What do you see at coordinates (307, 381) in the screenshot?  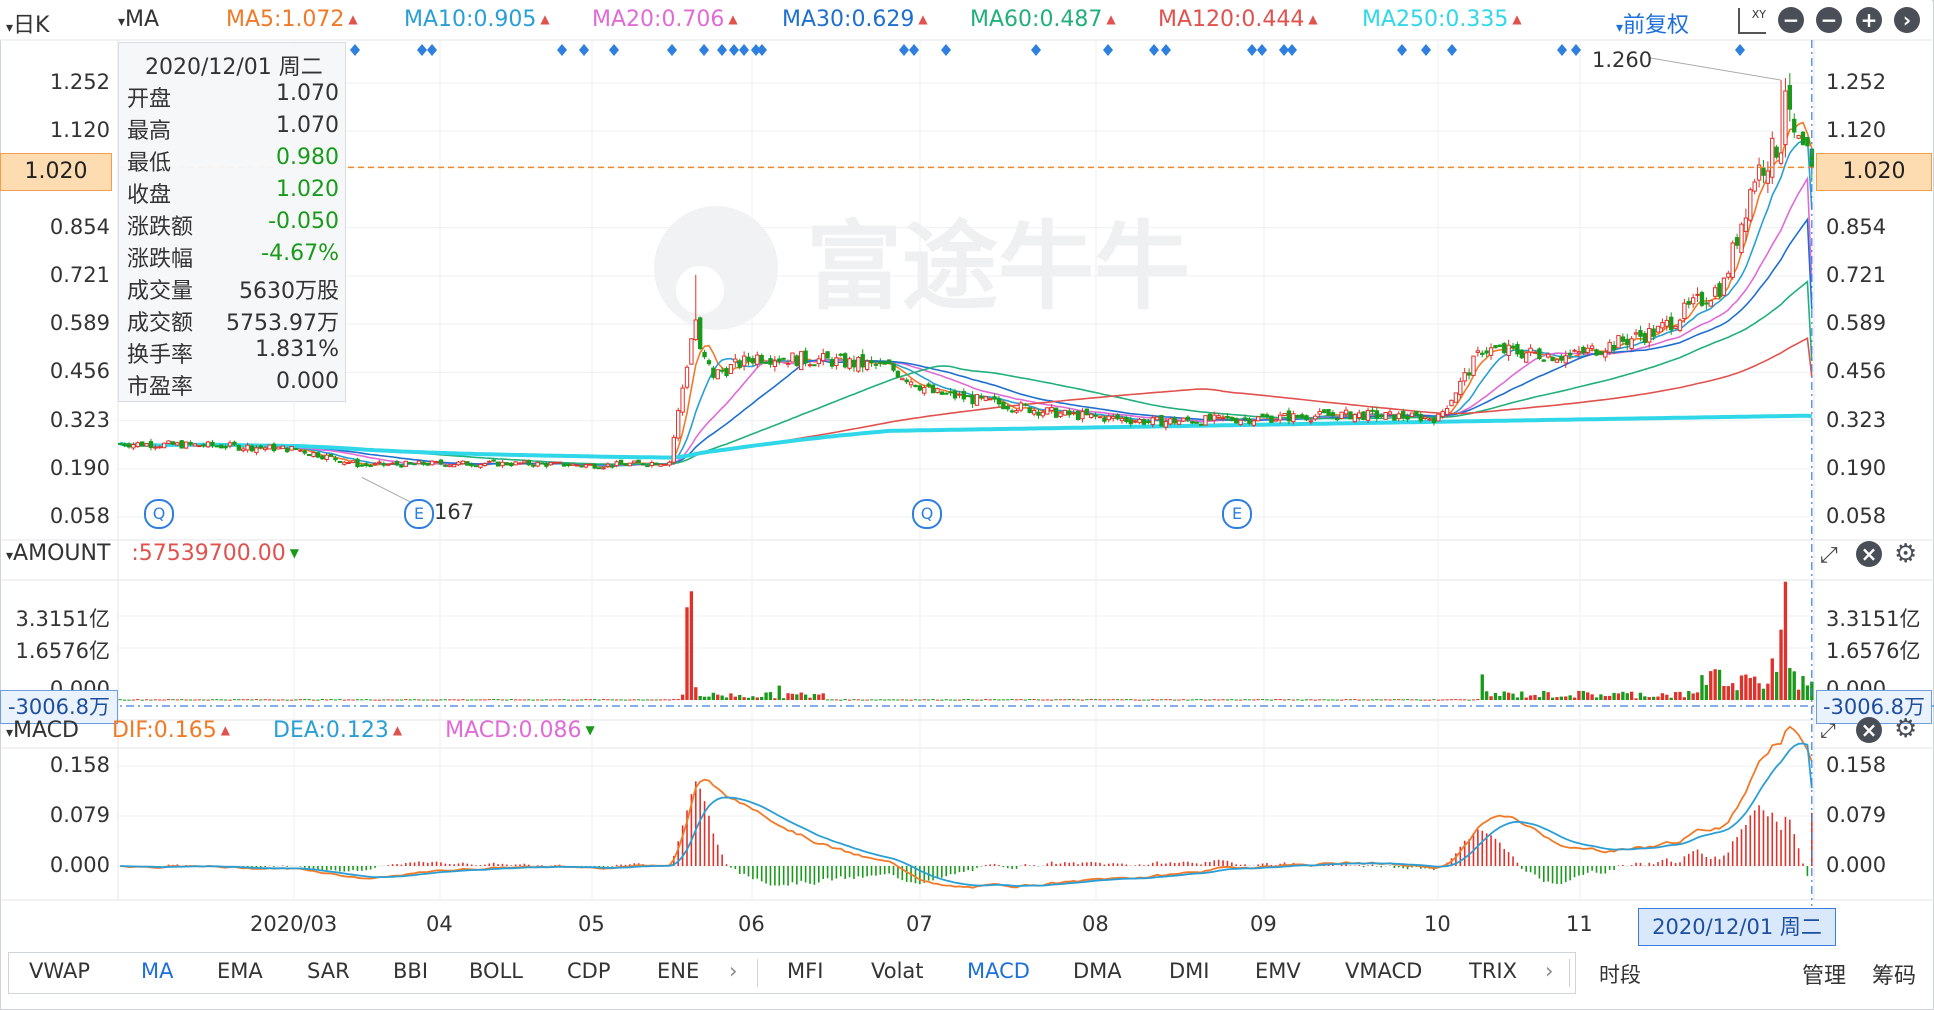 I see `info-value: 0.000` at bounding box center [307, 381].